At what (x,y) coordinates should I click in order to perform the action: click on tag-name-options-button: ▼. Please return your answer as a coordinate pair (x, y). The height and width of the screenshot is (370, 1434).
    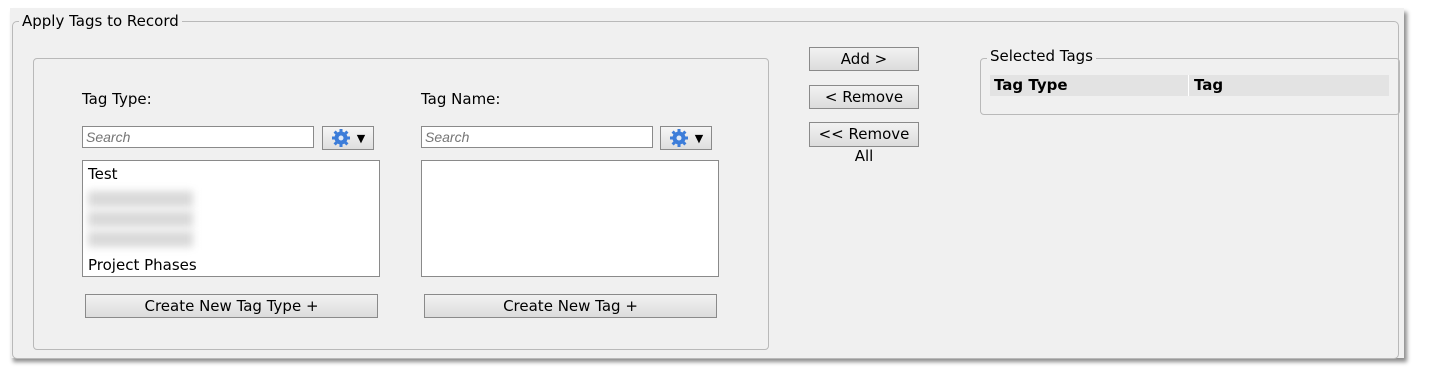
    Looking at the image, I should click on (686, 138).